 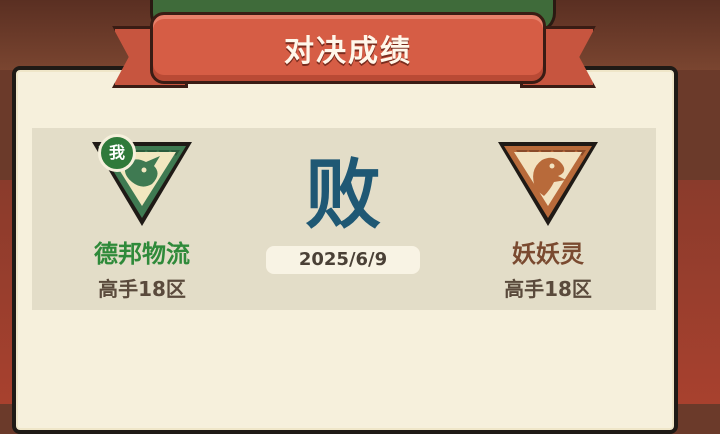 I want to click on bird-emblem-icon, so click(x=548, y=182).